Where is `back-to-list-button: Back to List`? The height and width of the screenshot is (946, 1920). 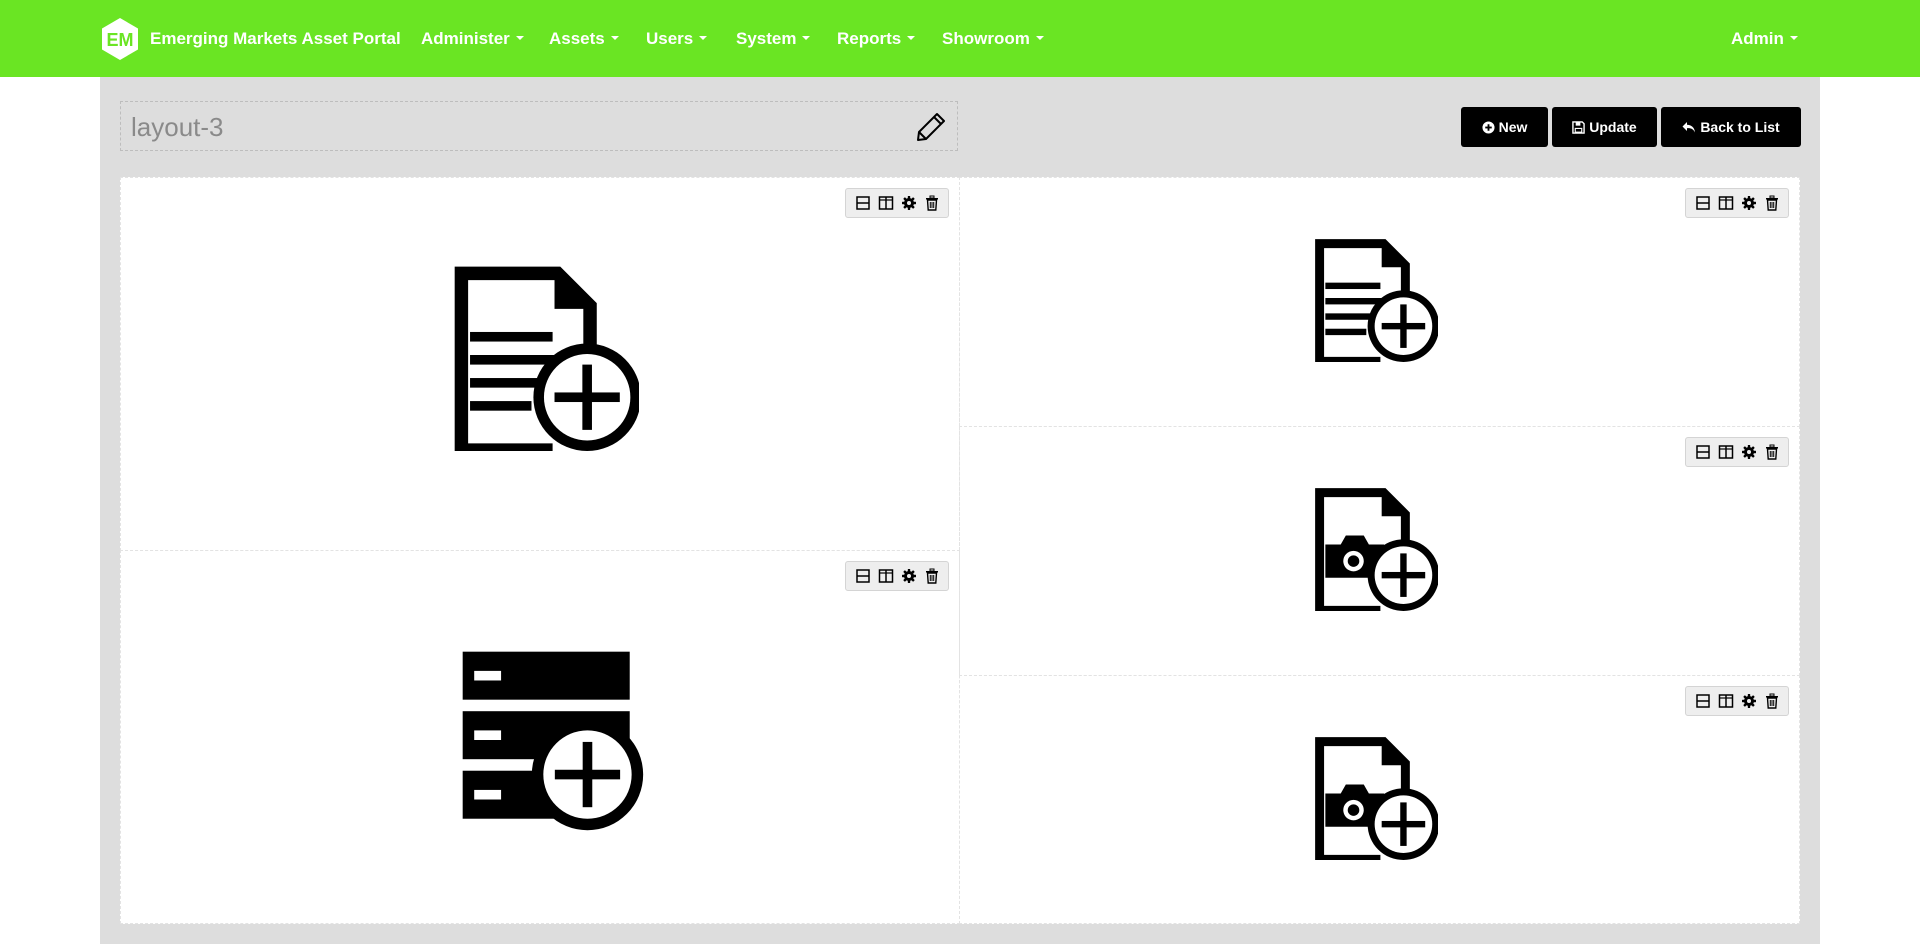 back-to-list-button: Back to List is located at coordinates (1731, 127).